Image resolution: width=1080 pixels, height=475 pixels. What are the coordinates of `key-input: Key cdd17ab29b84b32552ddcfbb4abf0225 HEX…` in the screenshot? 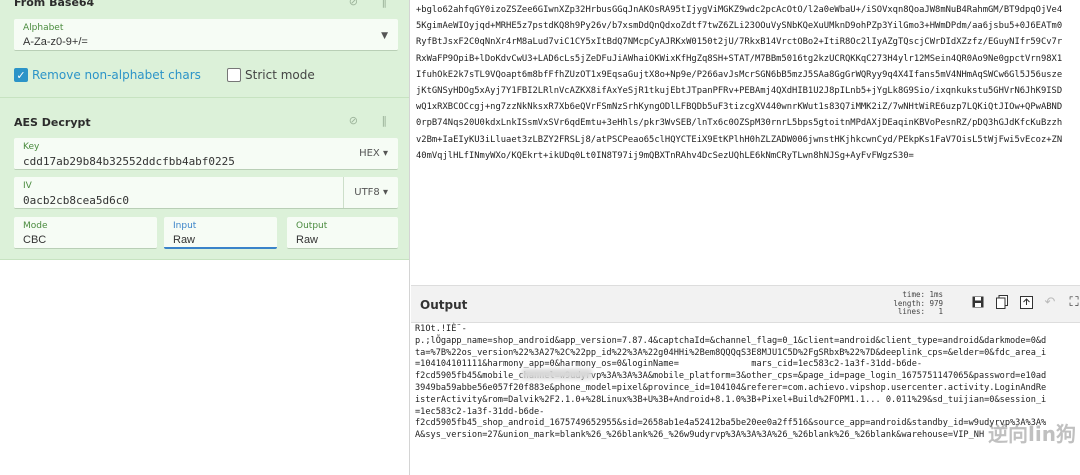 It's located at (206, 154).